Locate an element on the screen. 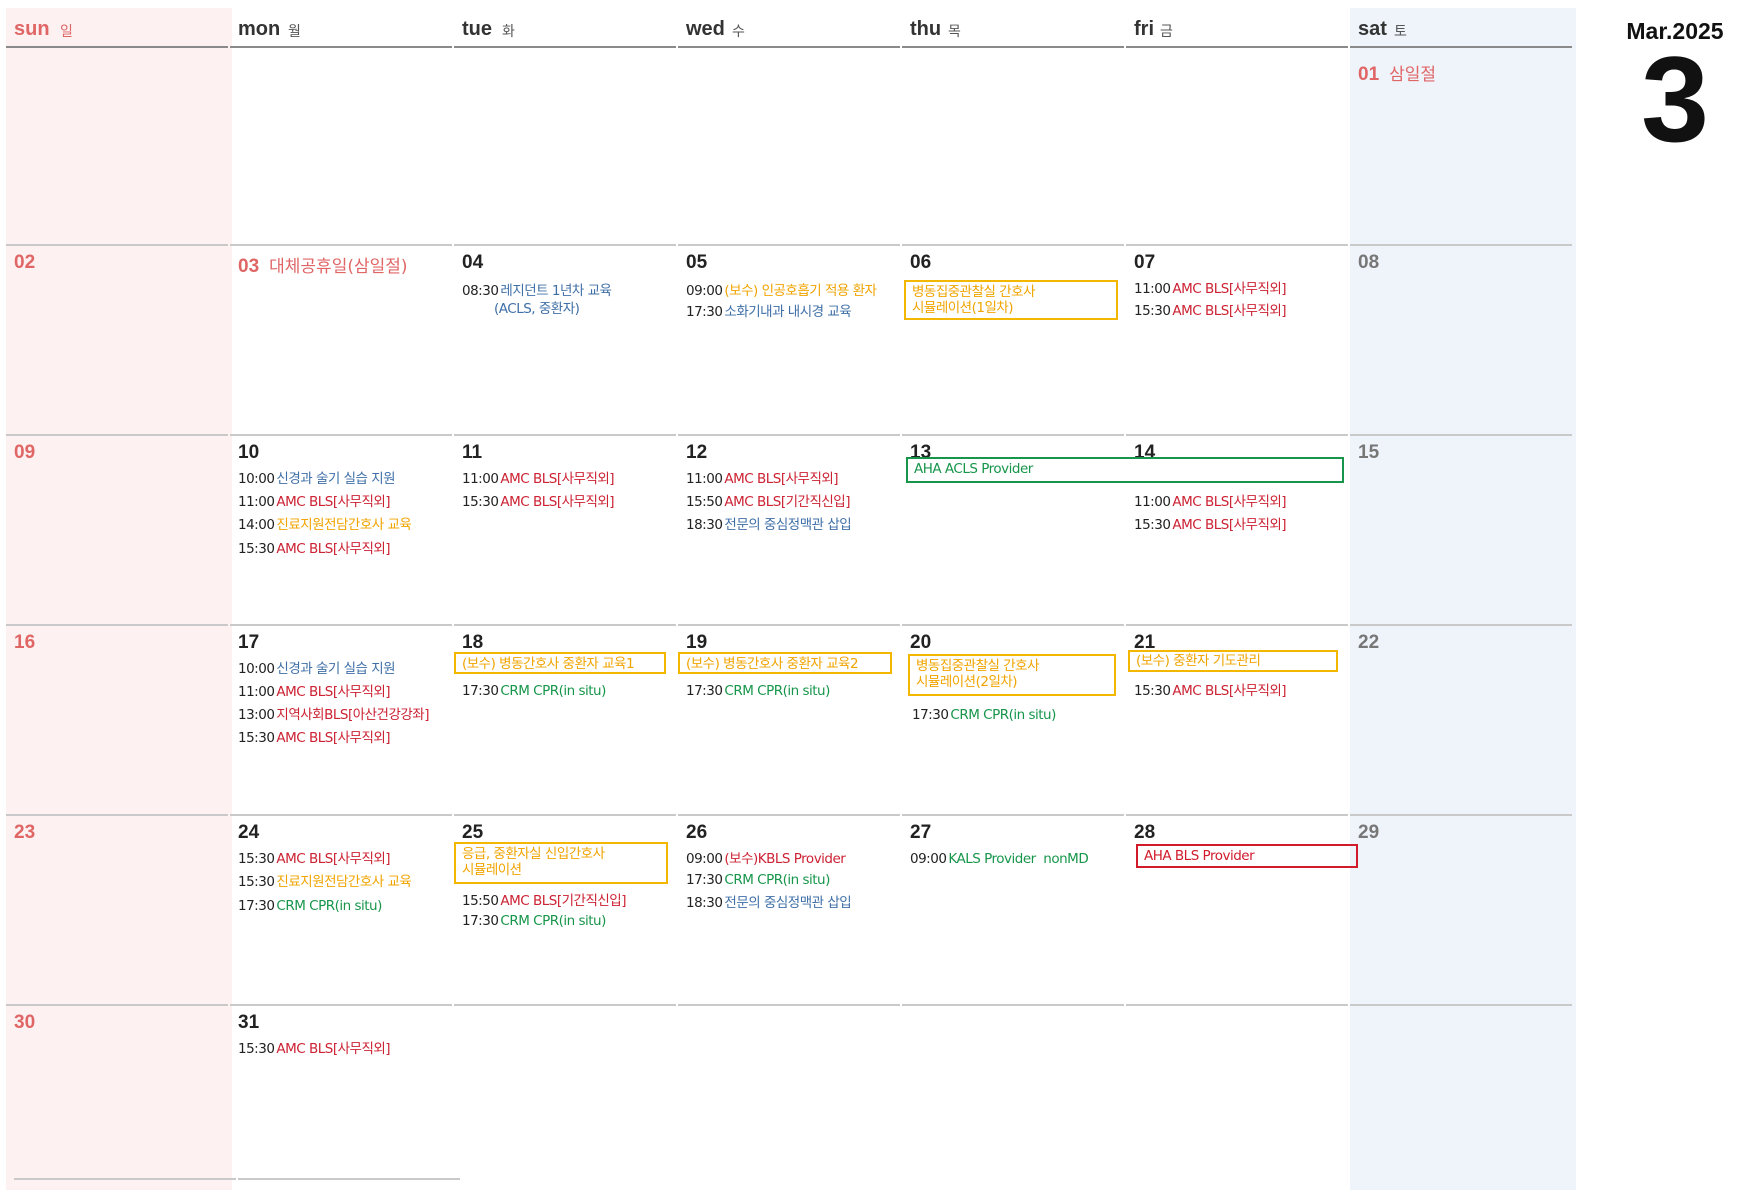 This screenshot has width=1752, height=1198. day-cell-09: 09 is located at coordinates (117, 529).